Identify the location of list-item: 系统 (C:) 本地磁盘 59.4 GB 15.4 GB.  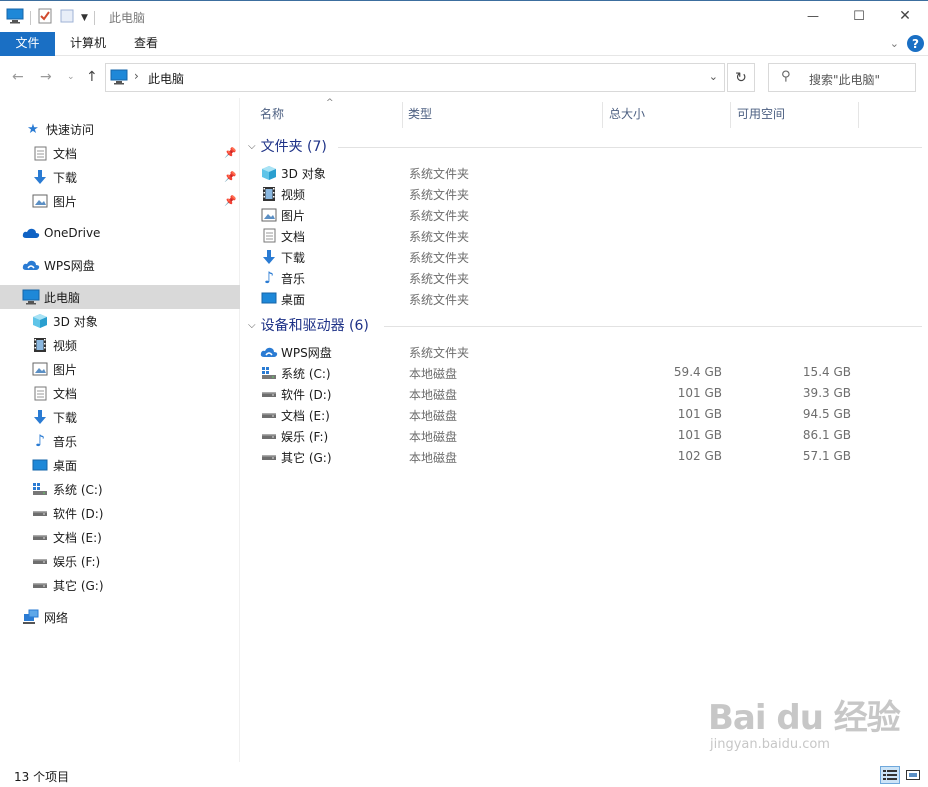
(578, 372).